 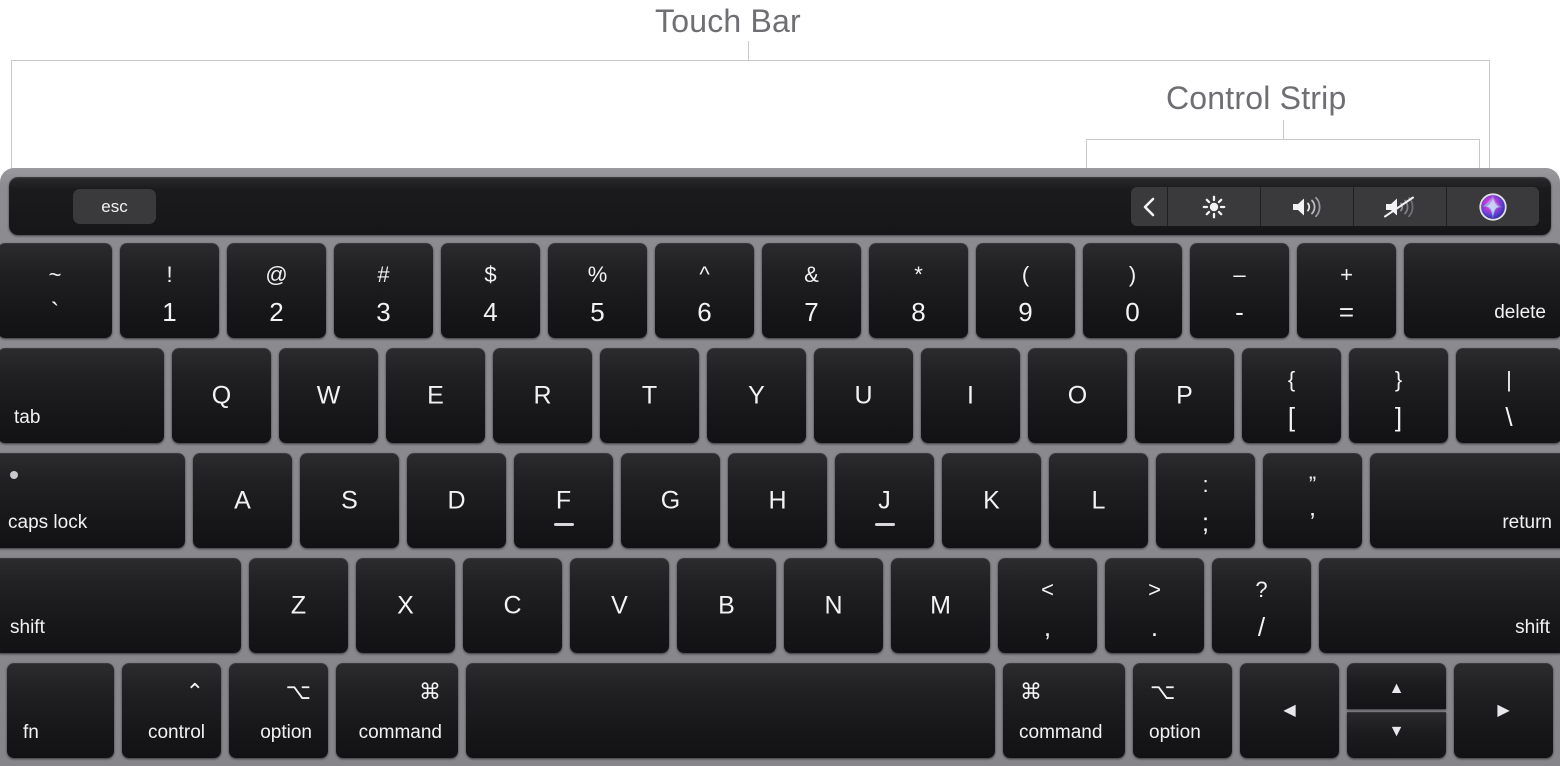 I want to click on key-d-legend: D, so click(x=456, y=500).